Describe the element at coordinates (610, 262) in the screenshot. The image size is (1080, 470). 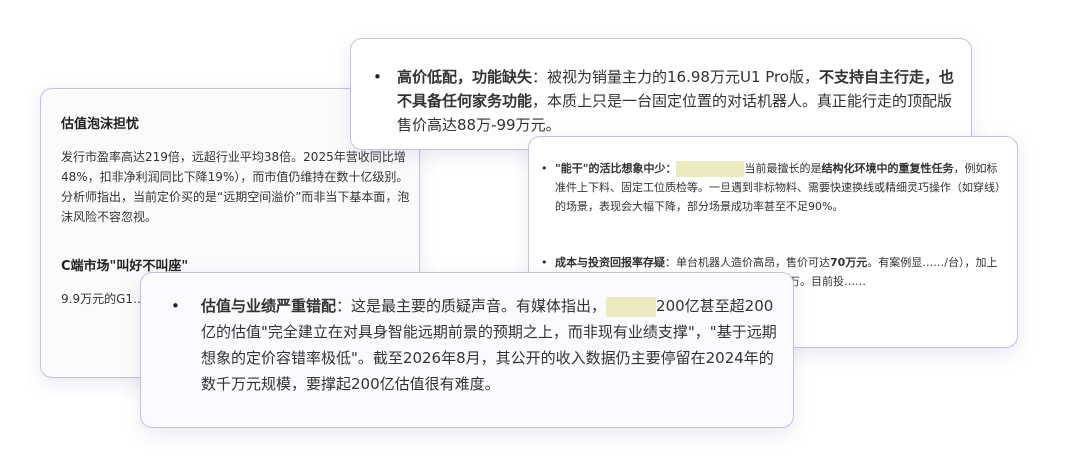
I see `bold-heading: 成本与投资回报率存疑` at that location.